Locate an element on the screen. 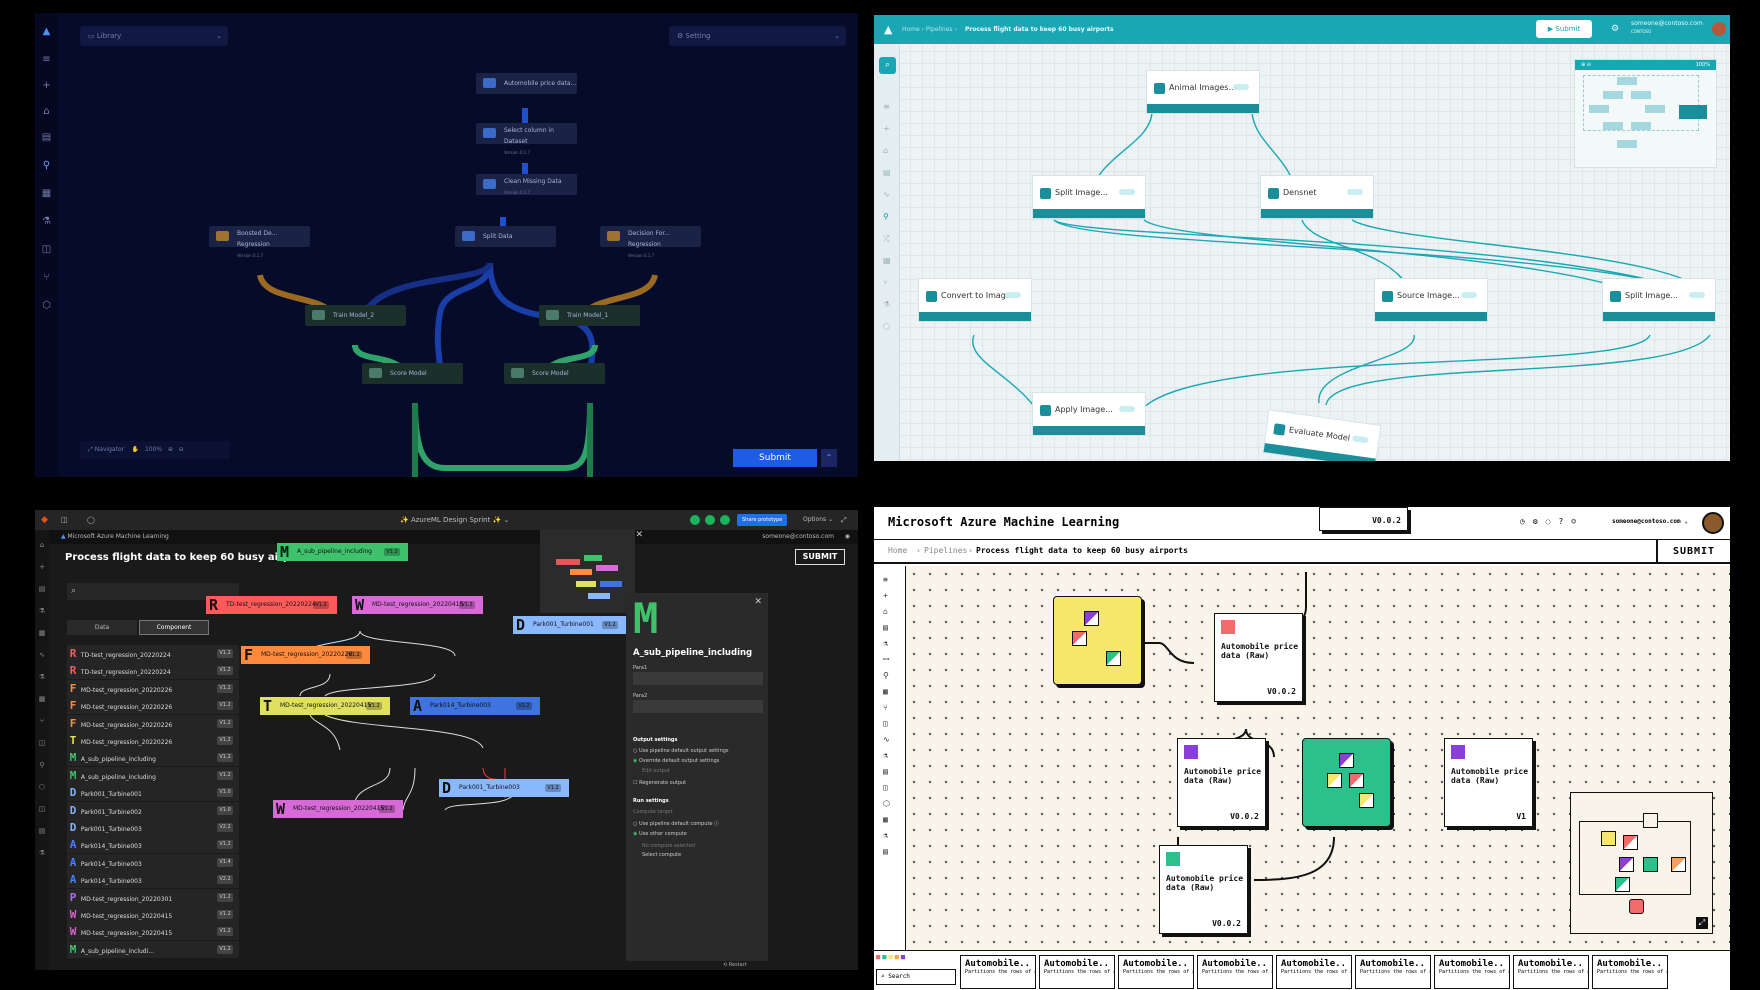 The image size is (1760, 990). node-select-column: Select column in Dataset Version 0.1.7 is located at coordinates (526, 139).